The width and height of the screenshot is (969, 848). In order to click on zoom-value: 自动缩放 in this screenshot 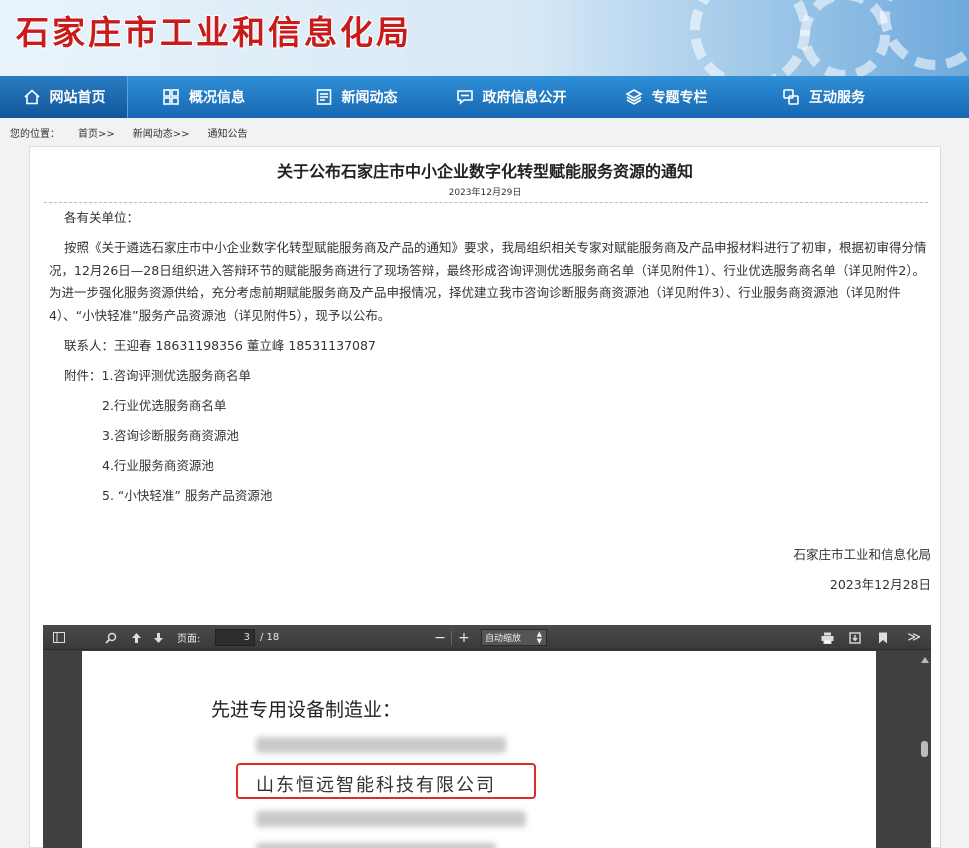, I will do `click(503, 639)`.